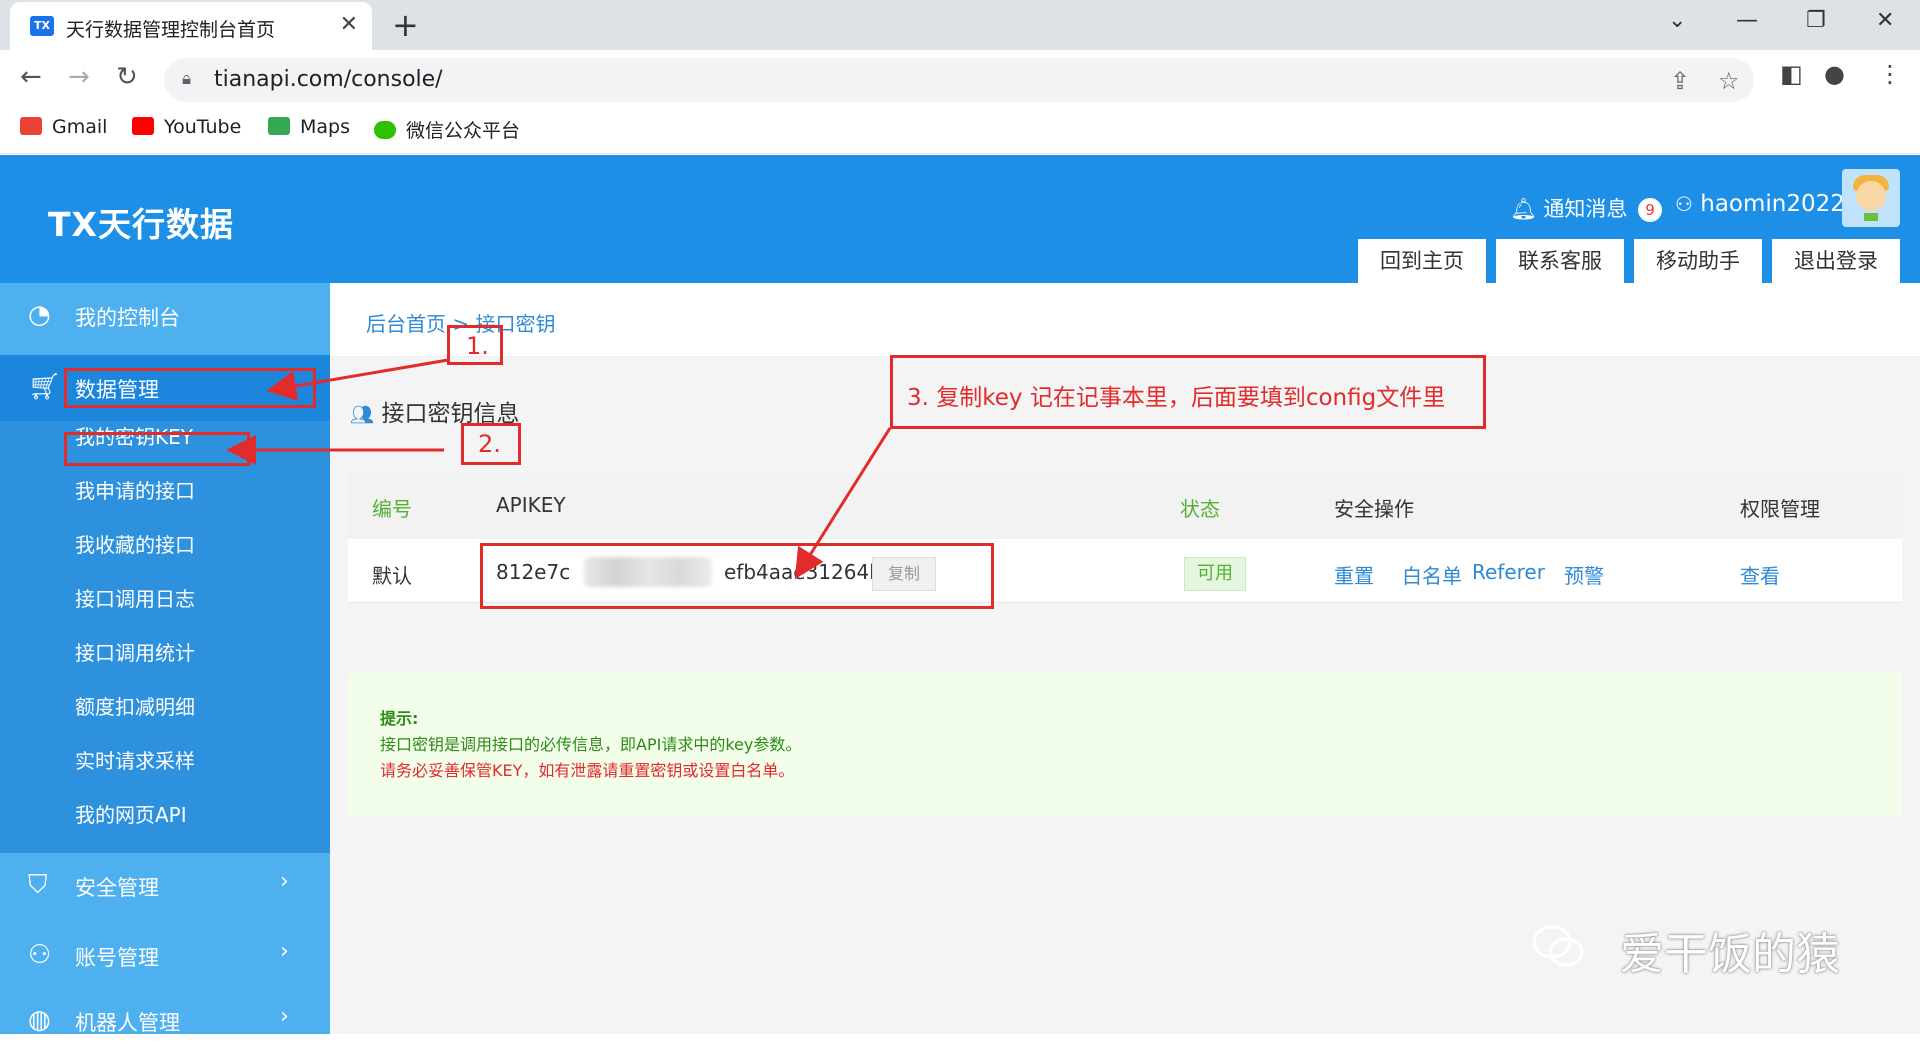  What do you see at coordinates (559, 469) in the screenshot?
I see `annotation-arrows` at bounding box center [559, 469].